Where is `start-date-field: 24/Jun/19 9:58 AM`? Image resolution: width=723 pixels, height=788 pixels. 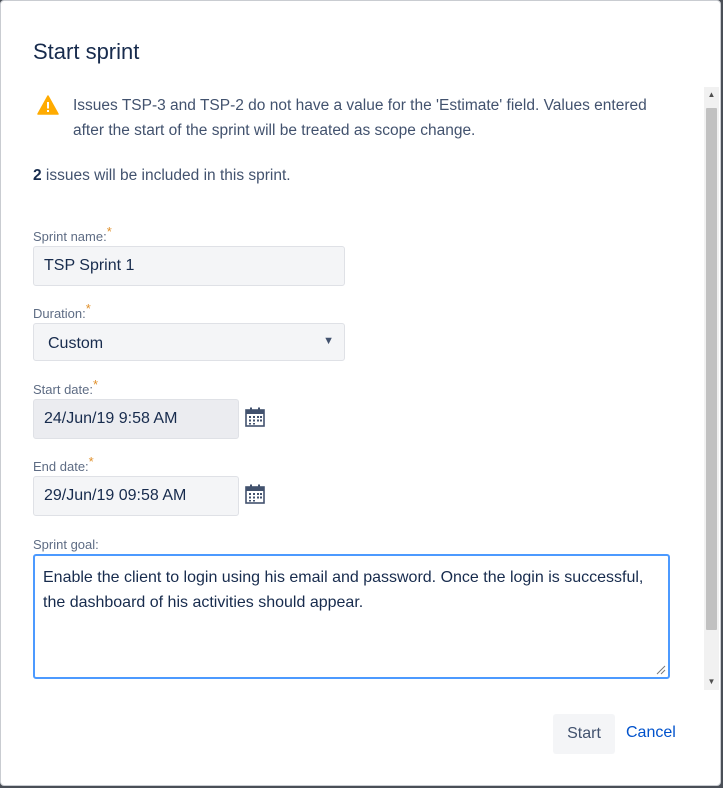
start-date-field: 24/Jun/19 9:58 AM is located at coordinates (136, 419).